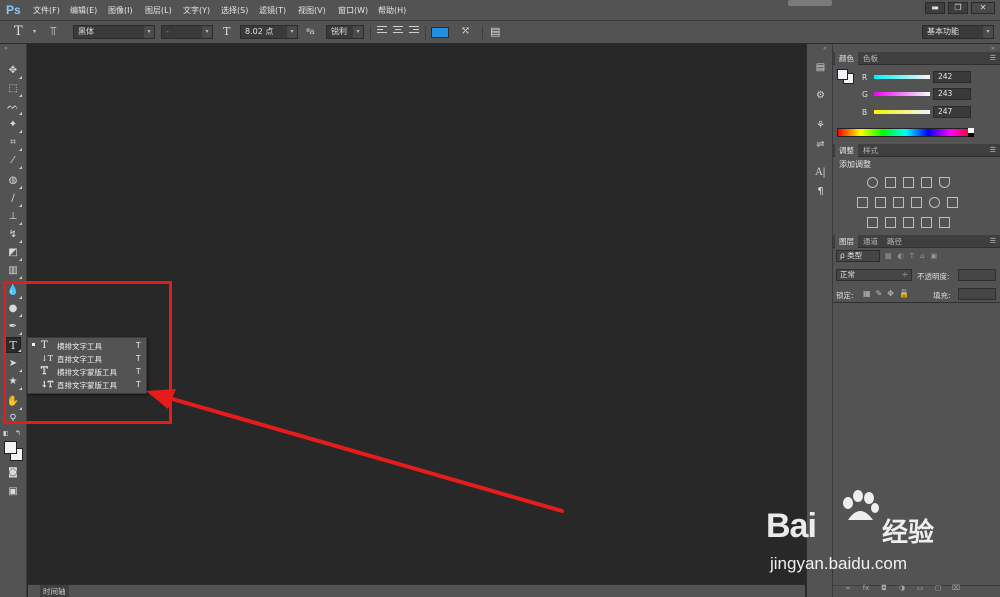 The height and width of the screenshot is (597, 1000). I want to click on brush-tool-icon: ∕, so click(13, 199).